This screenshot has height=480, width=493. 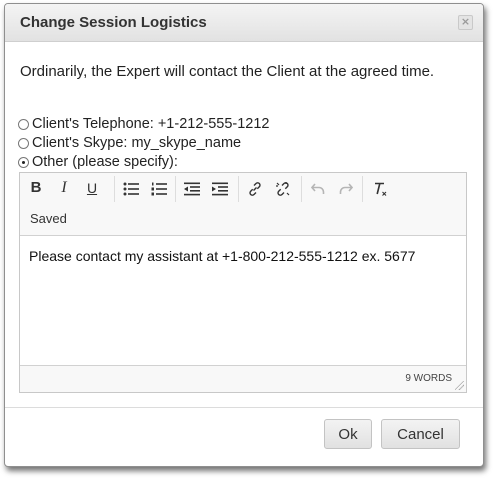 I want to click on remove-format-icon, so click(x=380, y=188).